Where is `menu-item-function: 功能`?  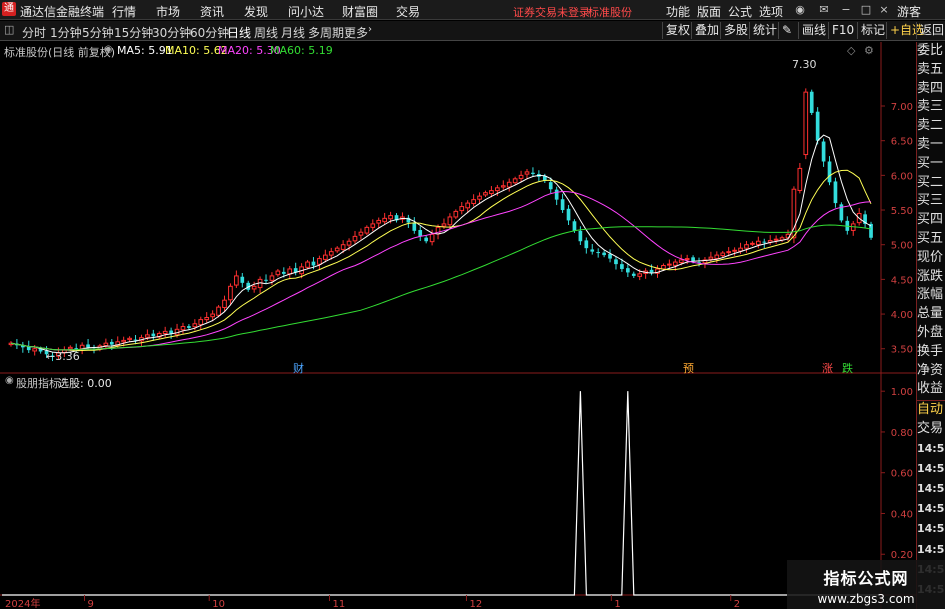 menu-item-function: 功能 is located at coordinates (678, 11).